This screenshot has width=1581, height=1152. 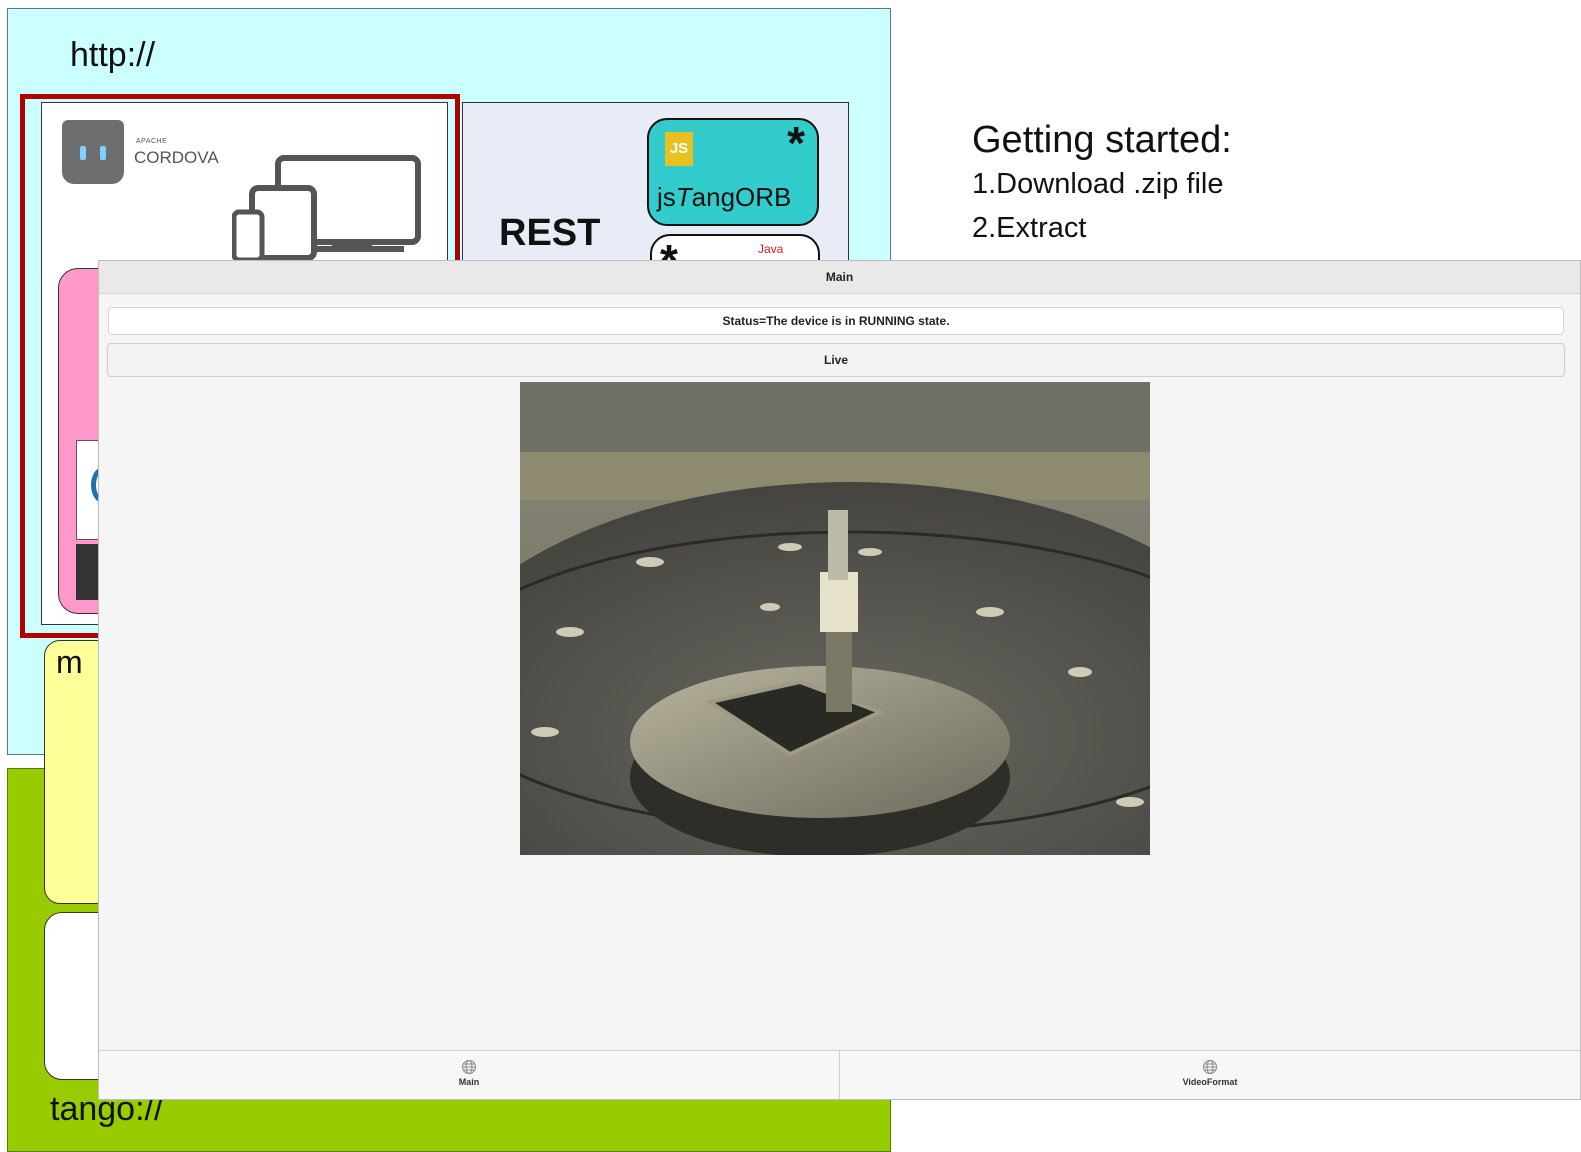 I want to click on live-button: Live, so click(x=836, y=360).